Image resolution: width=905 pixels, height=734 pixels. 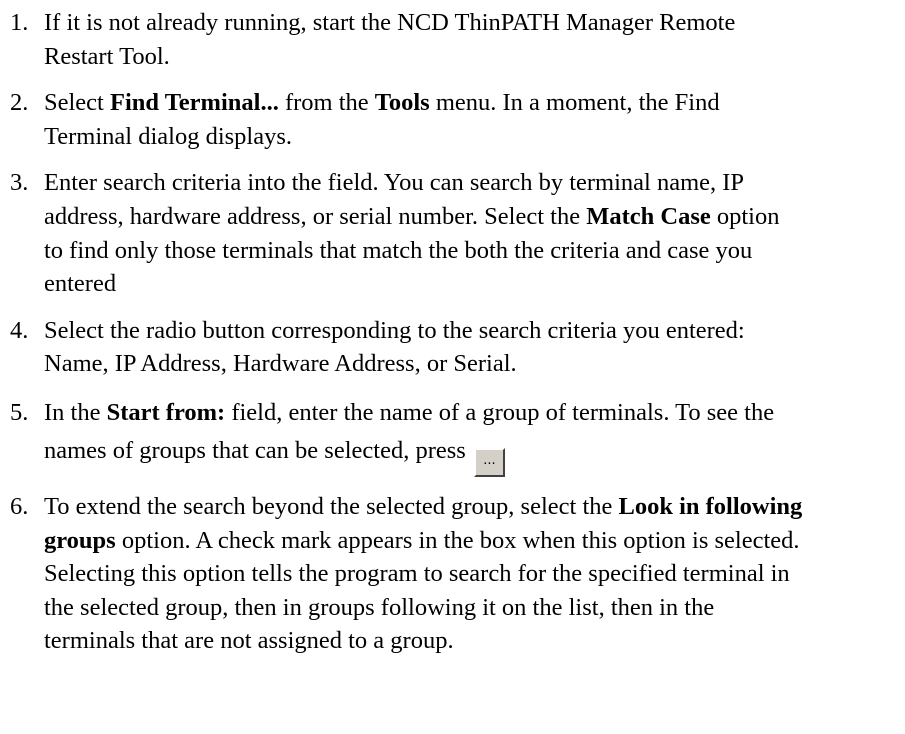 What do you see at coordinates (75, 412) in the screenshot?
I see `step-text: In the` at bounding box center [75, 412].